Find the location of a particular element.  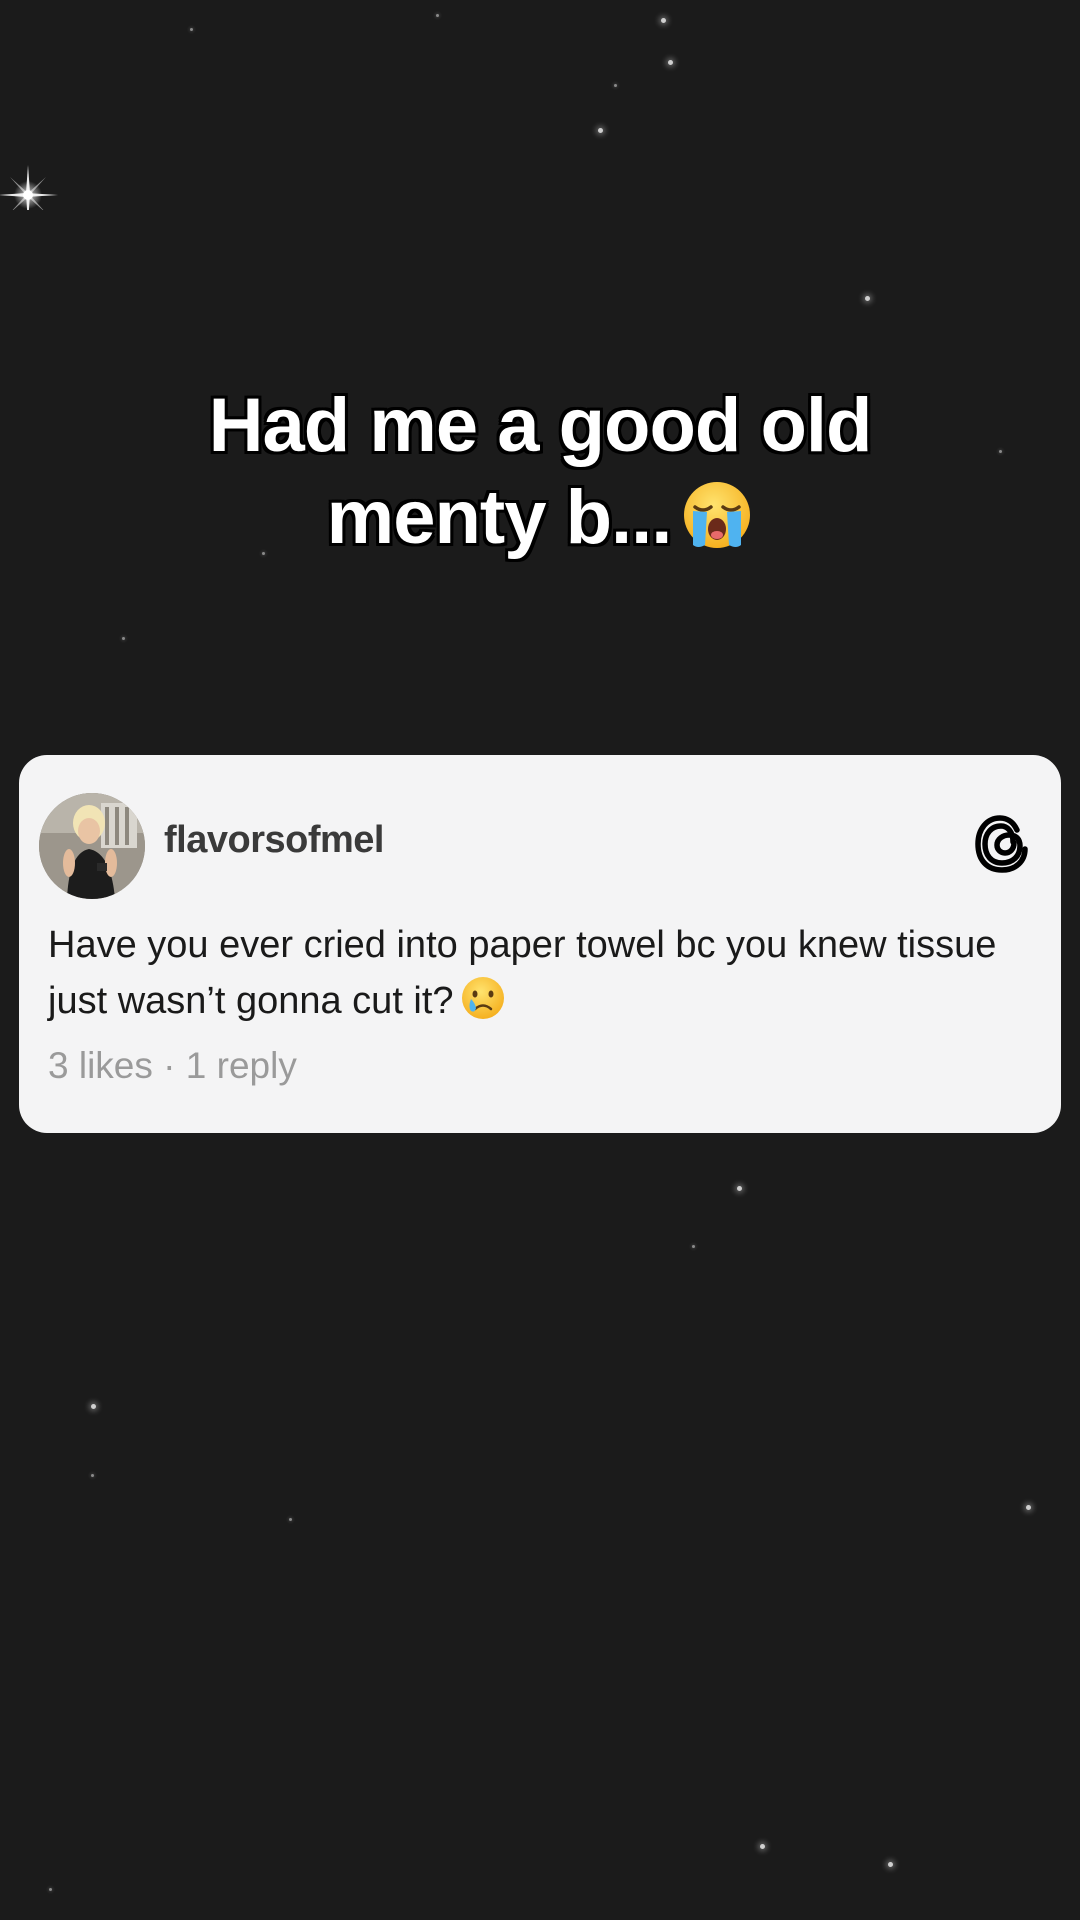

username: flavorsofmel is located at coordinates (274, 840).